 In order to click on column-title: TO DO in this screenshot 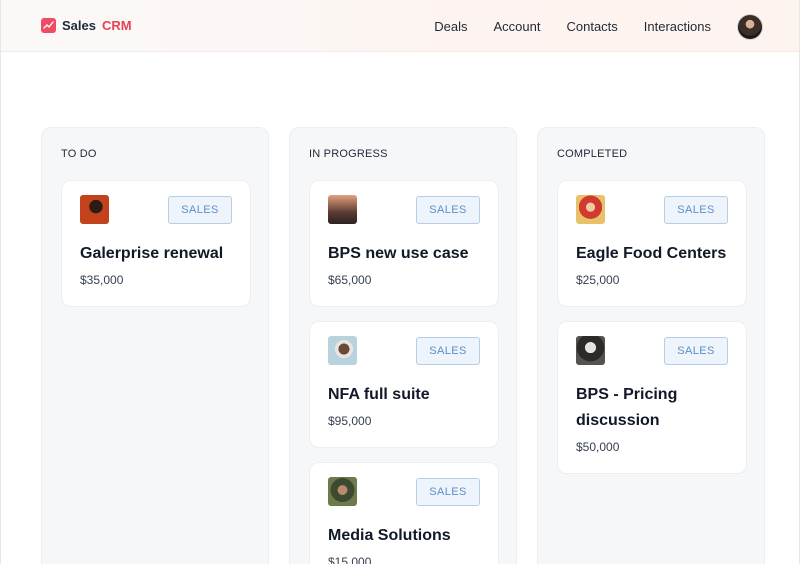, I will do `click(79, 154)`.